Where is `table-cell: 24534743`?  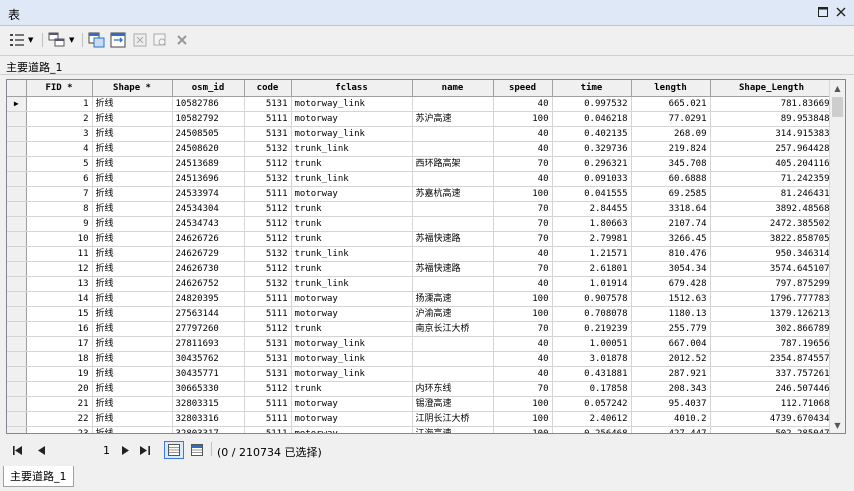
table-cell: 24534743 is located at coordinates (208, 224).